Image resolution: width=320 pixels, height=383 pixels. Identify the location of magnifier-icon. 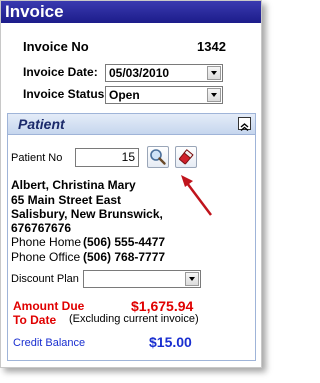
(158, 157).